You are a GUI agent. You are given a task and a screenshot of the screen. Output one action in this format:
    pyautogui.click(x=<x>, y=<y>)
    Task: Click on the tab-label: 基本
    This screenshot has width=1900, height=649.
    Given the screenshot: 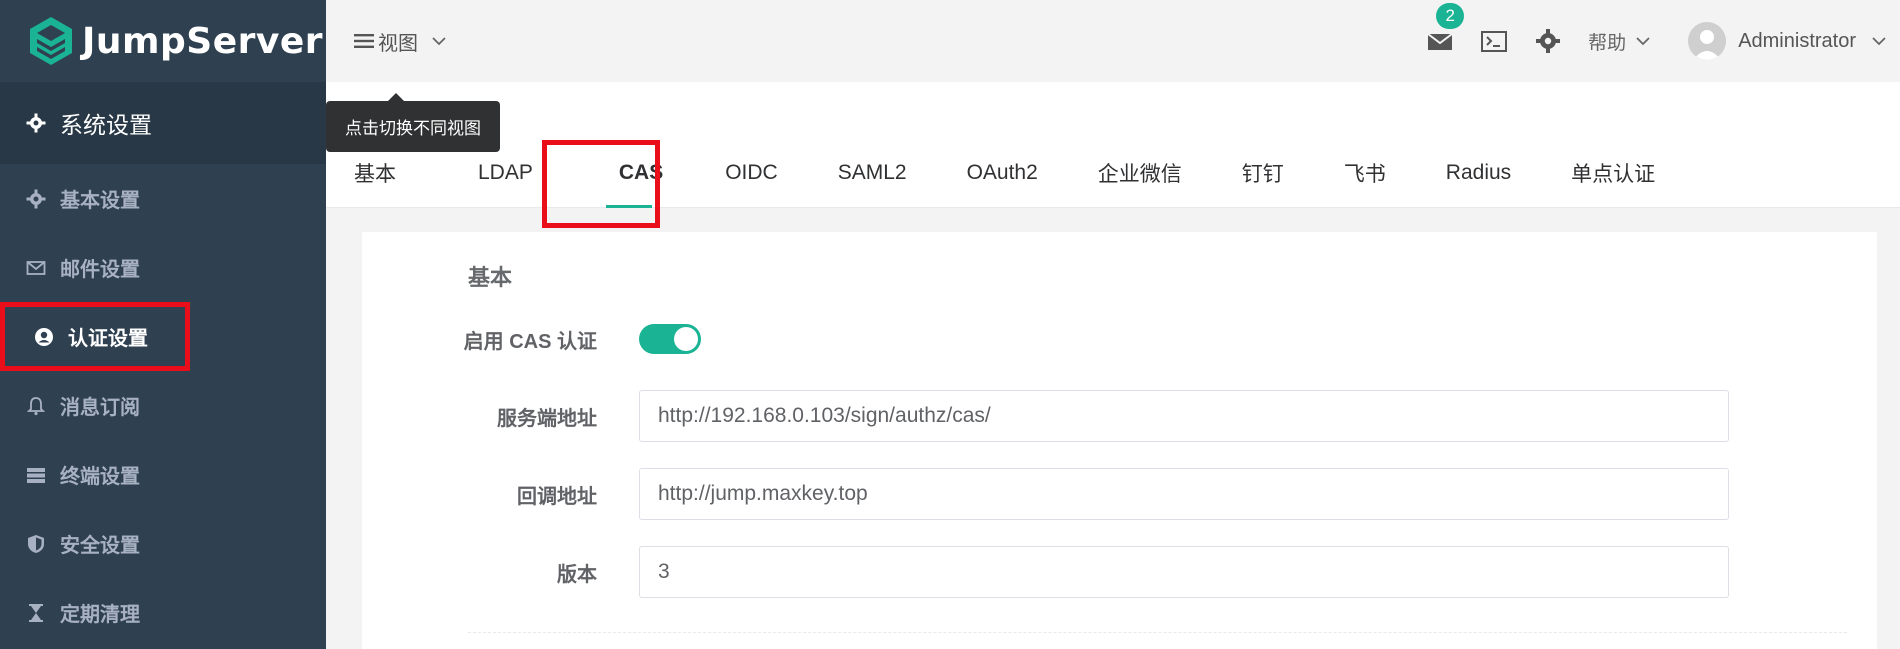 What is the action you would take?
    pyautogui.click(x=375, y=174)
    